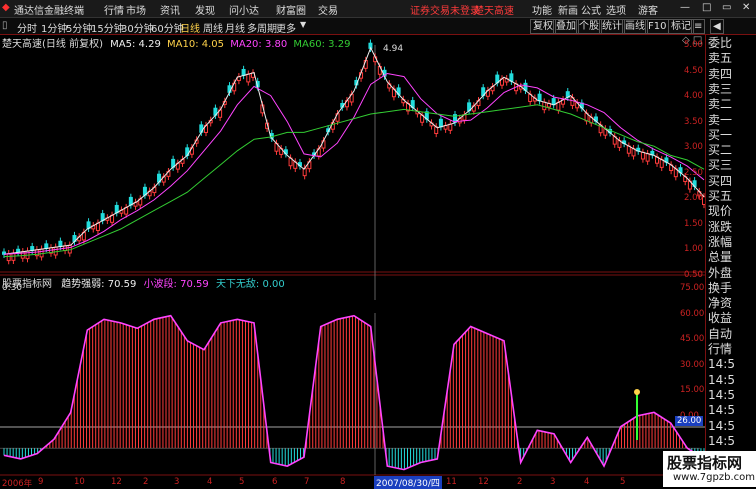  Describe the element at coordinates (720, 150) in the screenshot. I see `side-panel-item: 买二` at that location.